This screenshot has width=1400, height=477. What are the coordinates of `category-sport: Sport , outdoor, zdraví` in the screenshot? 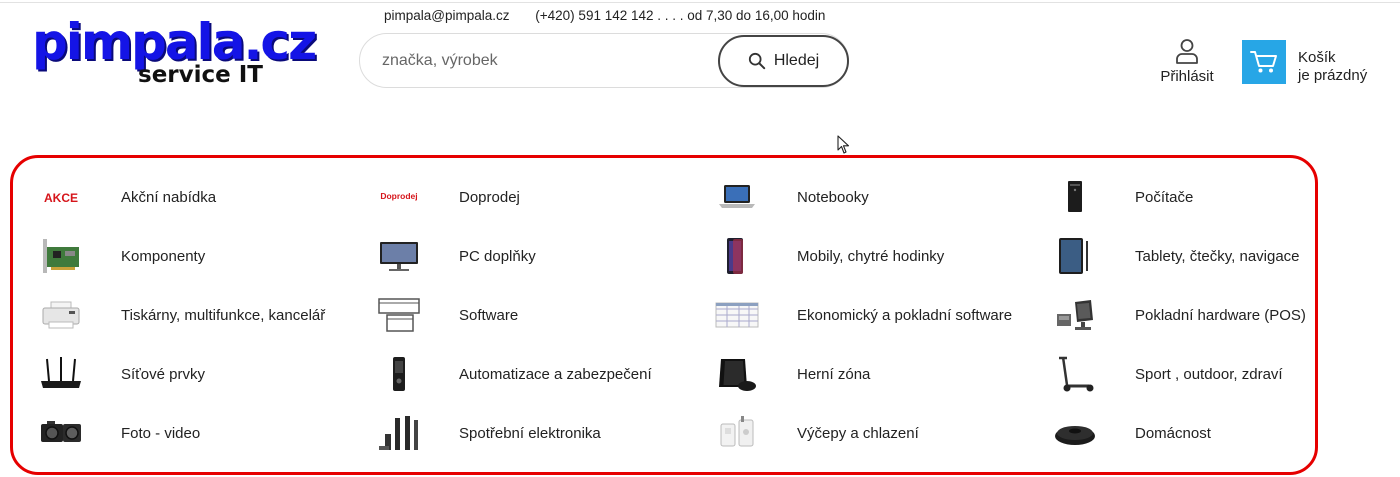 It's located at (1167, 374).